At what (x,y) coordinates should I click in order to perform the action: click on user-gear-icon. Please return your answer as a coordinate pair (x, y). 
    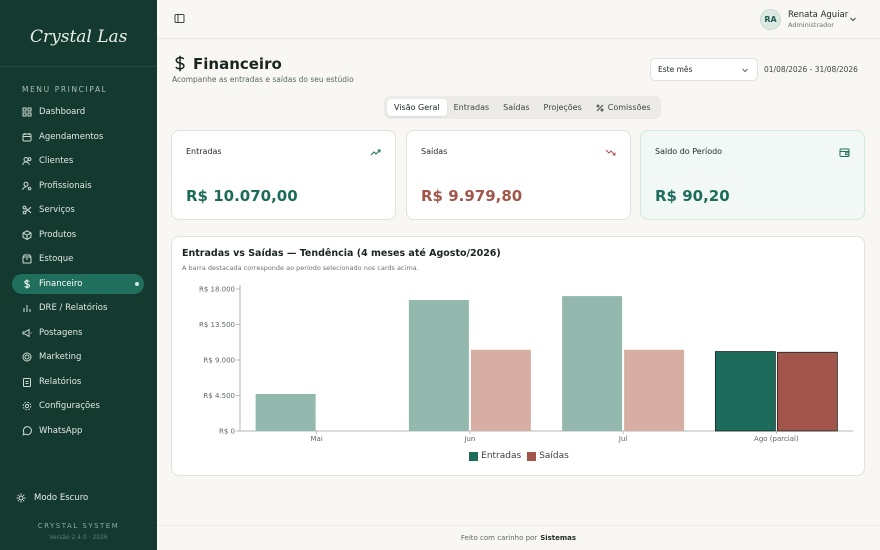
    Looking at the image, I should click on (27, 186).